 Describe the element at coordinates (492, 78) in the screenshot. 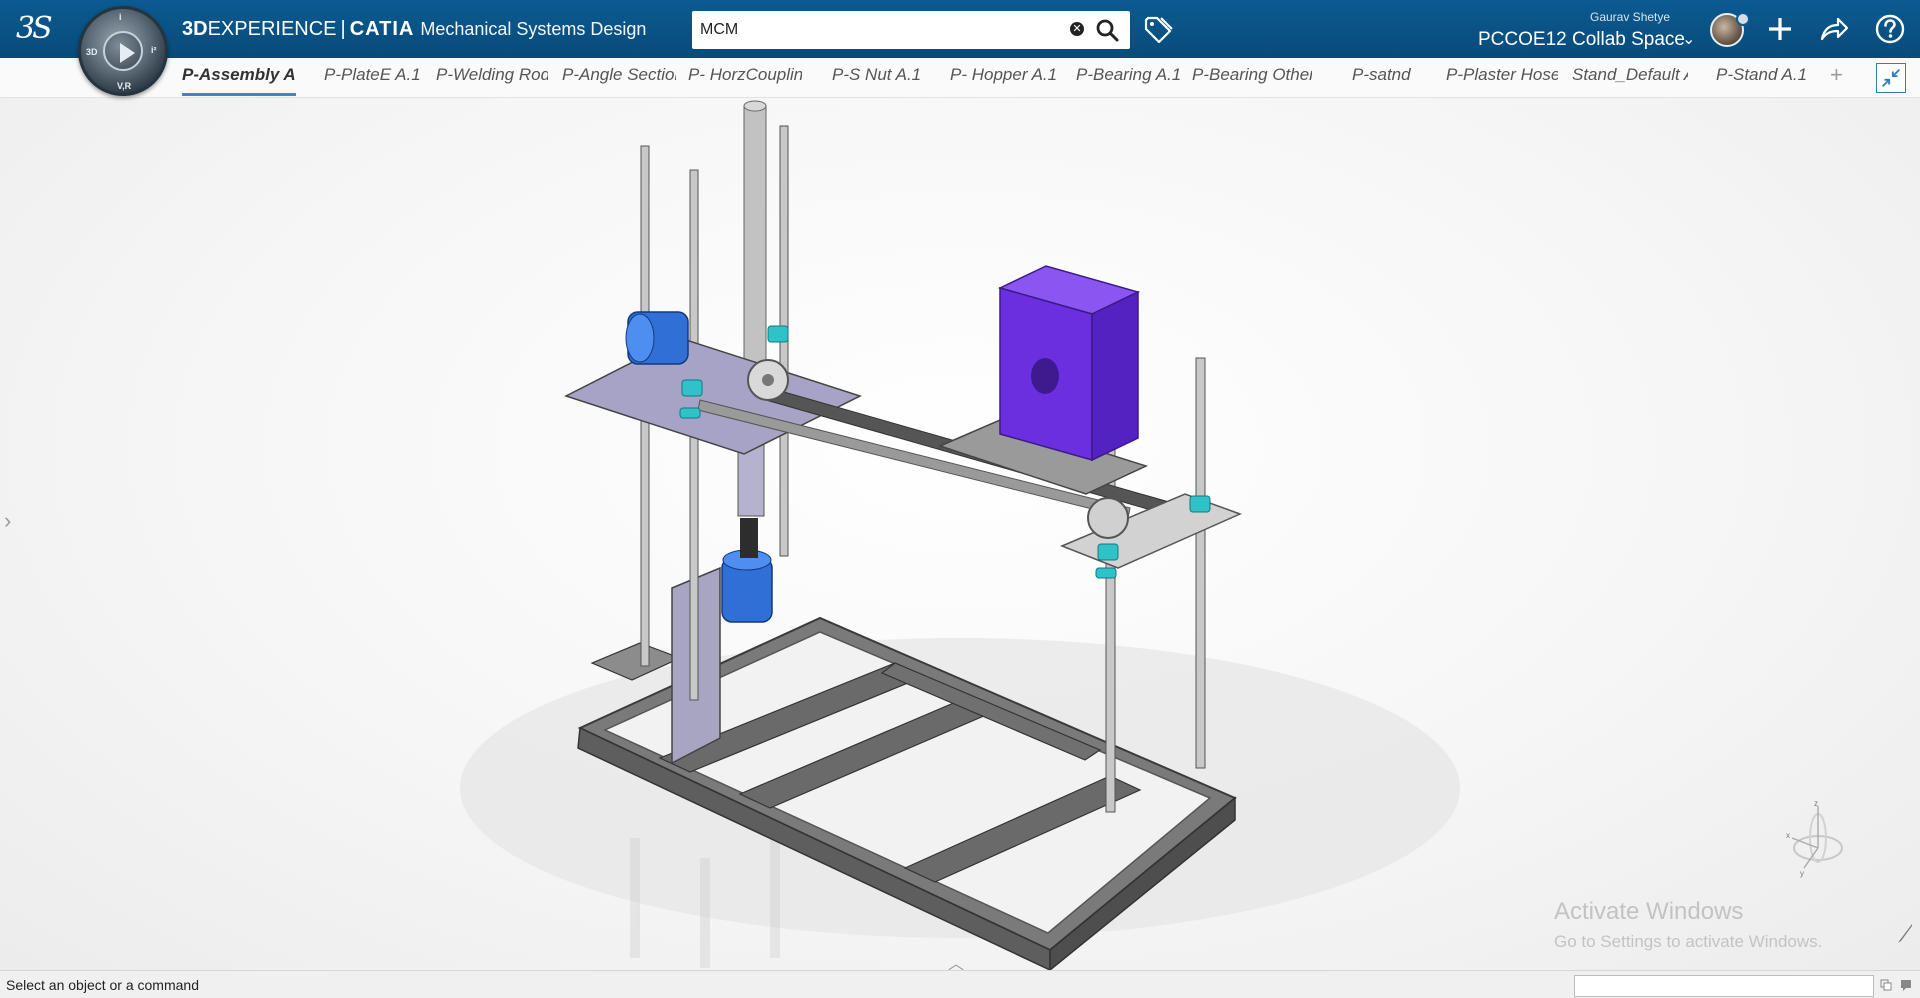

I see `tab-p-welding-rod: P-Welding Rod` at that location.